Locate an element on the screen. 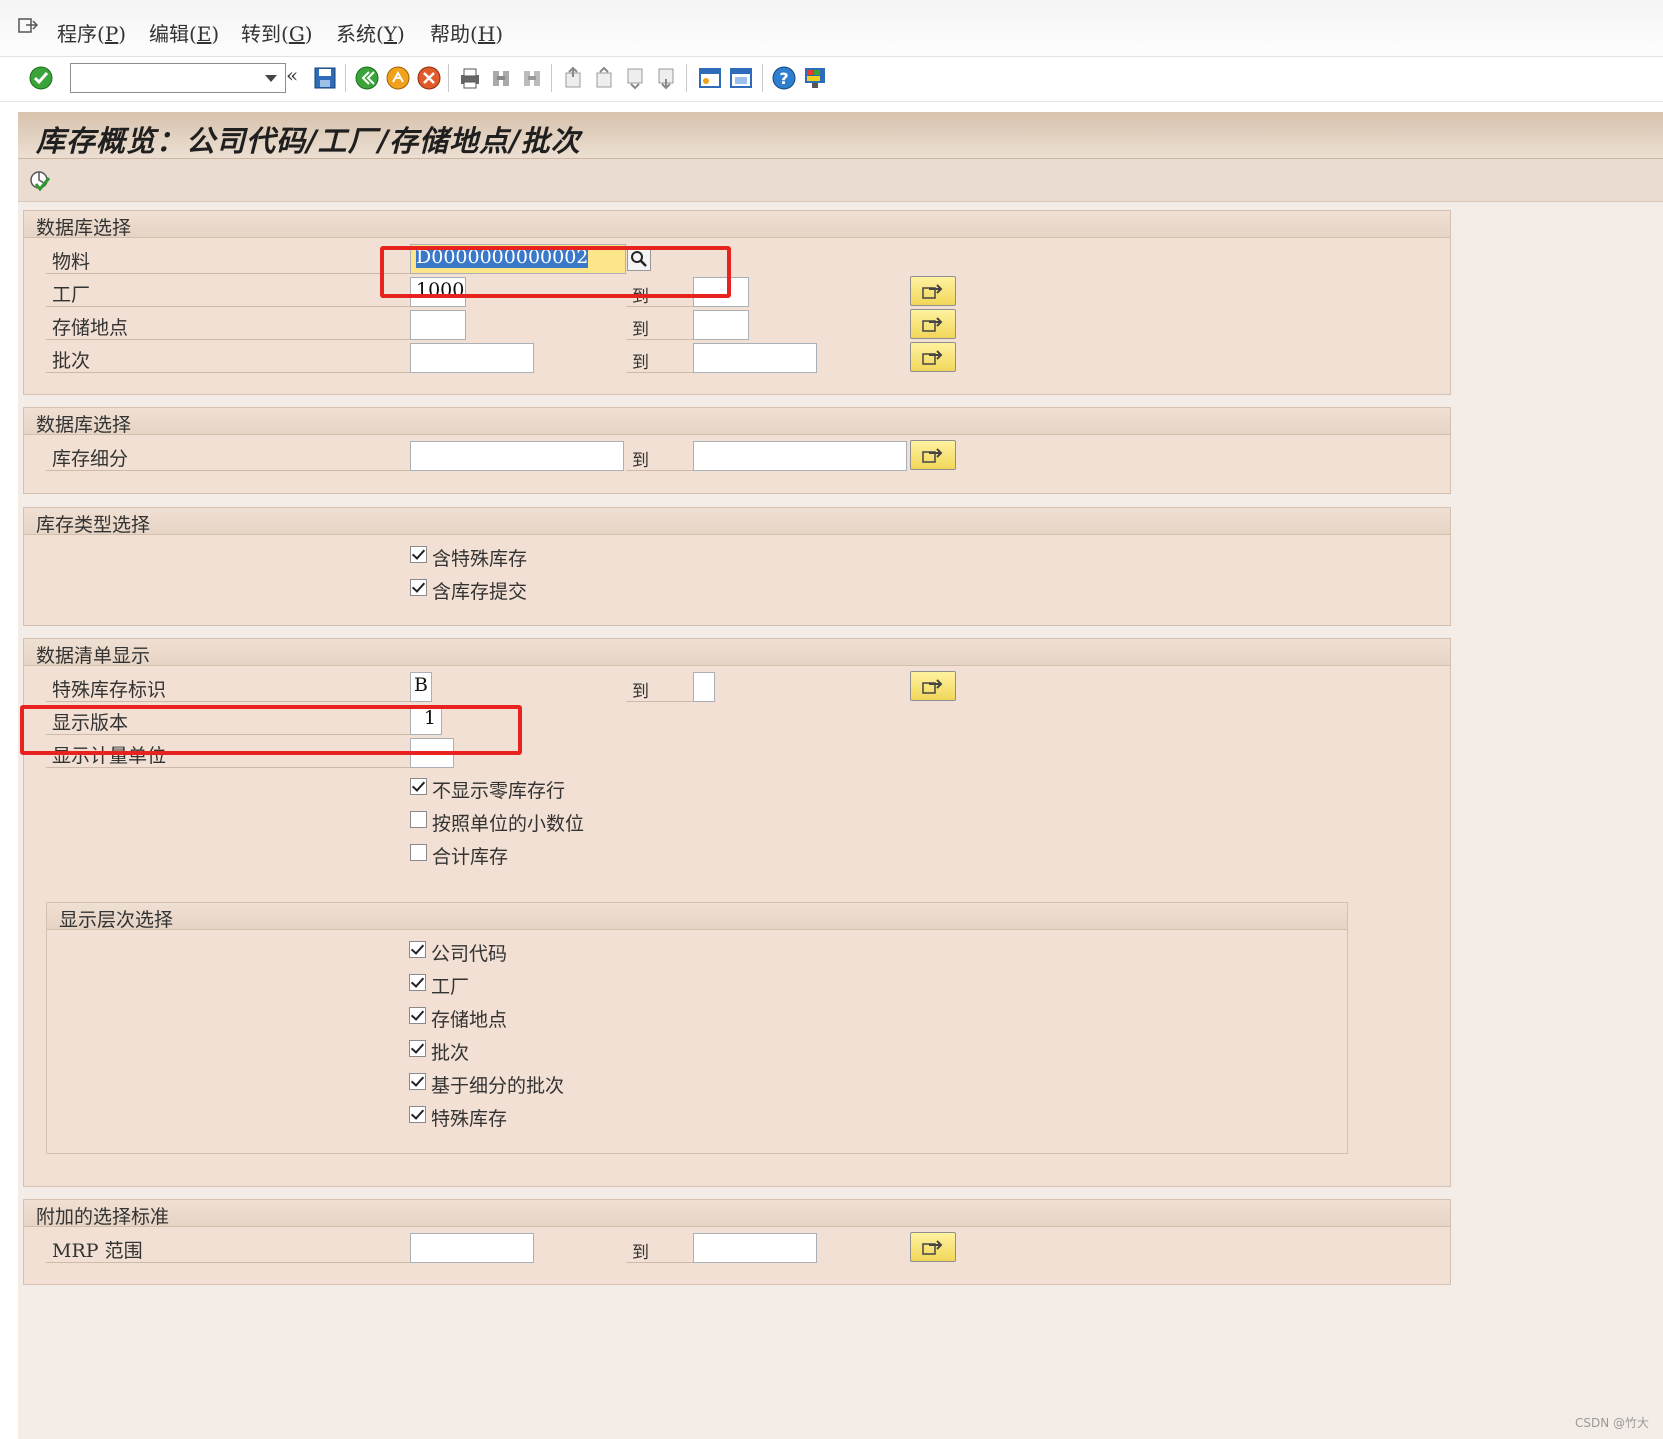 Image resolution: width=1663 pixels, height=1439 pixels. checkbox-label: 按照单位的小数位 is located at coordinates (508, 824).